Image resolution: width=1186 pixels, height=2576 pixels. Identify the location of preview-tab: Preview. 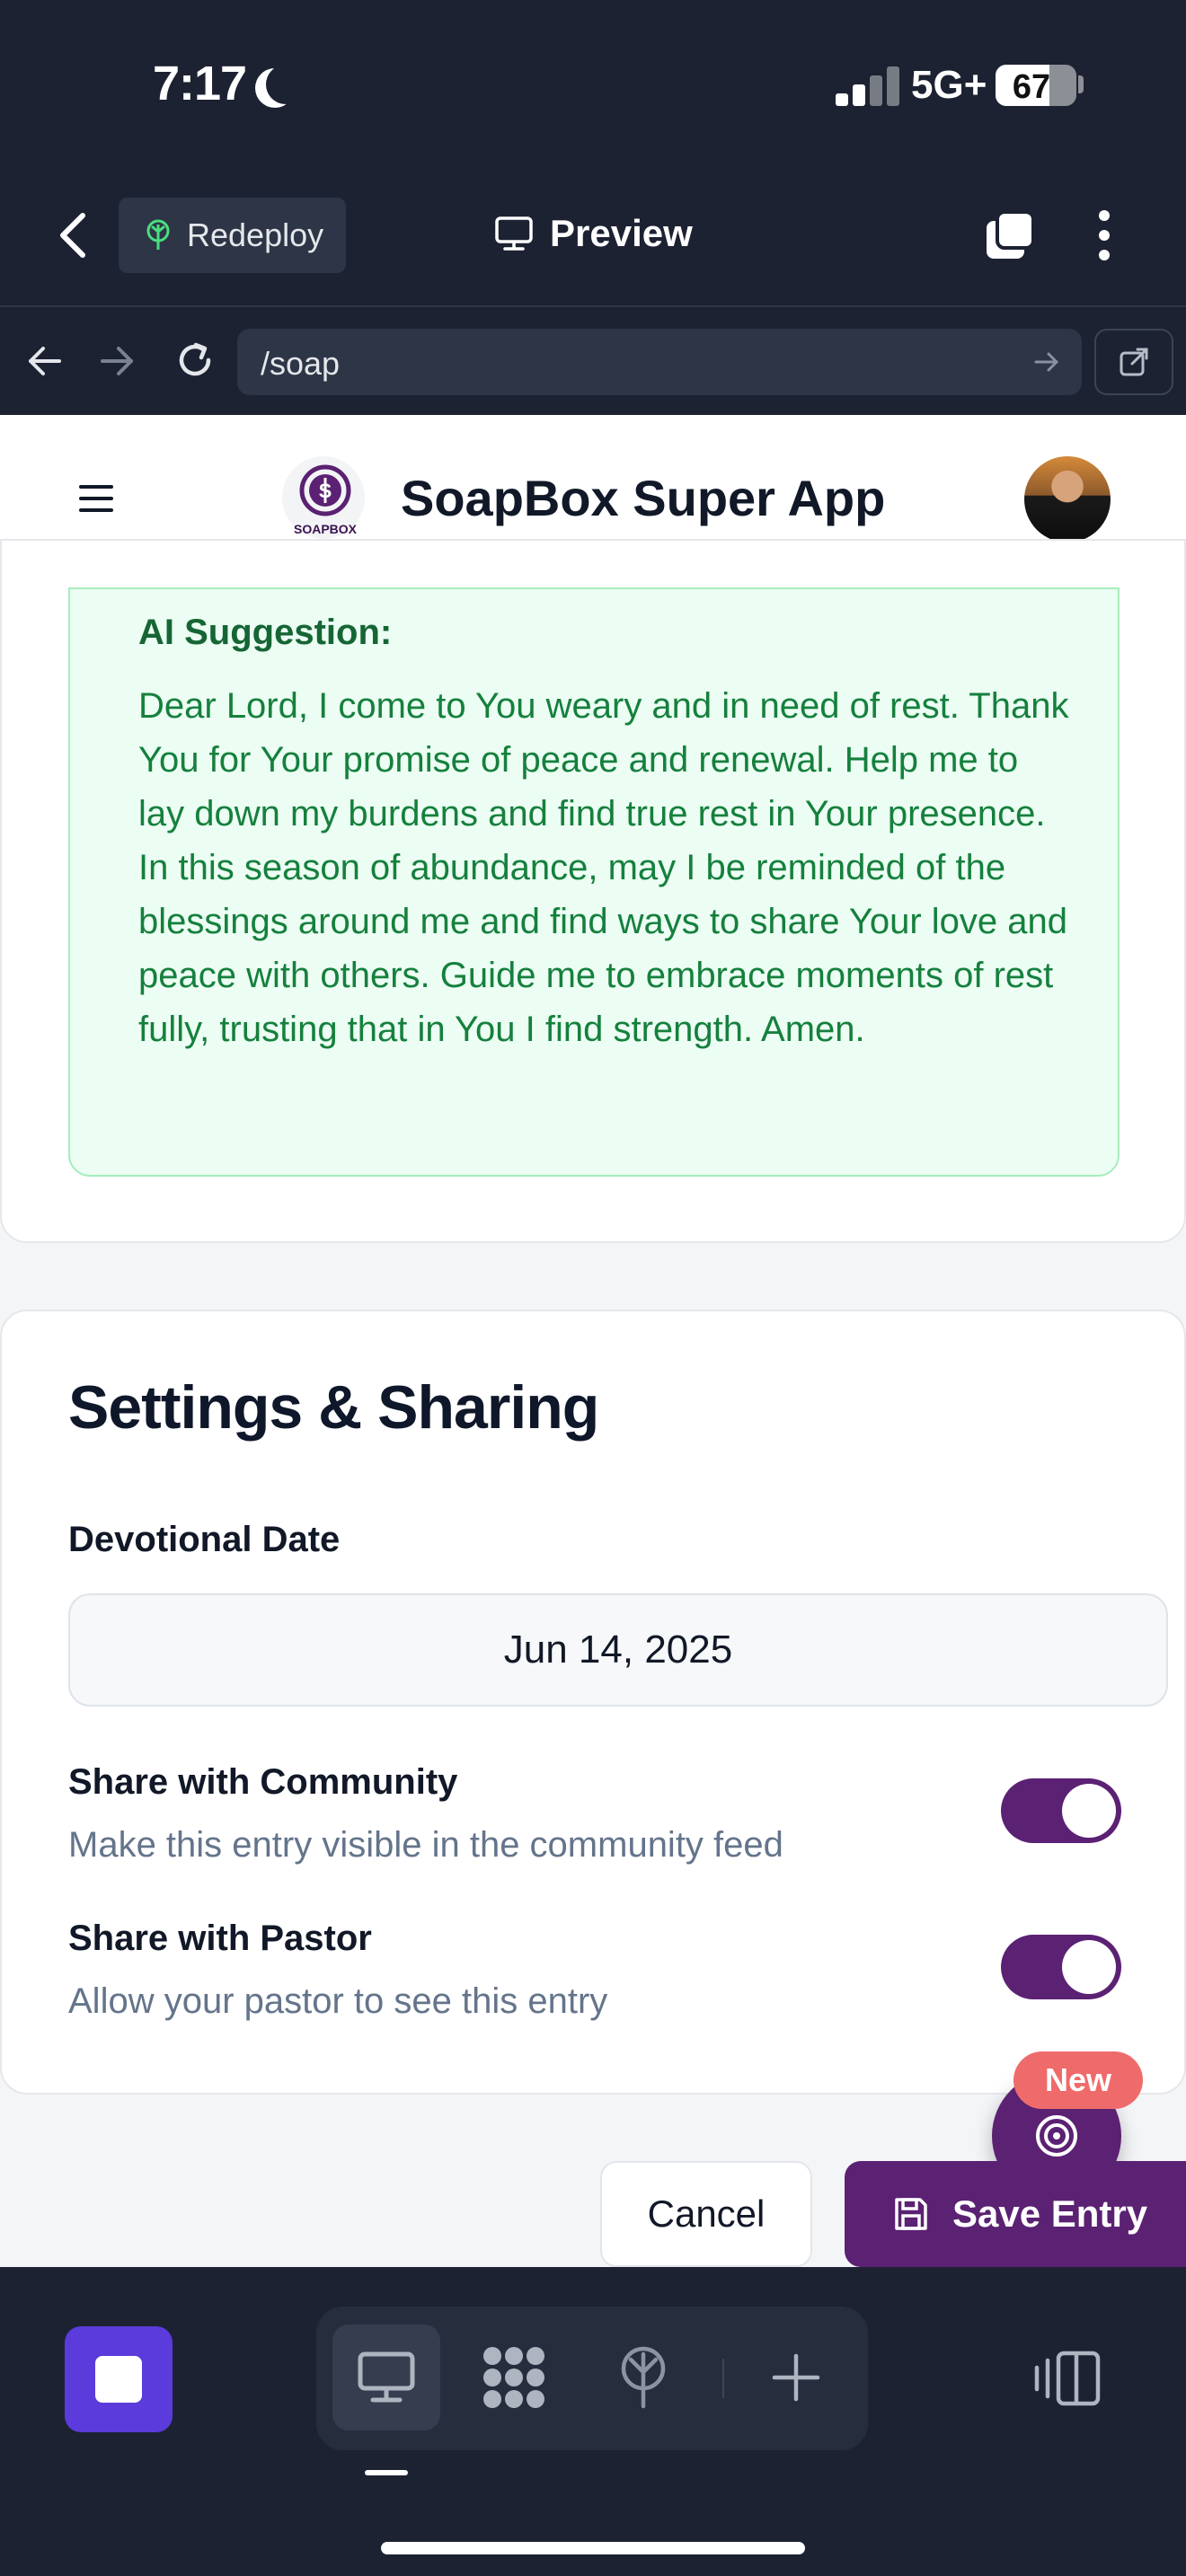
(593, 233).